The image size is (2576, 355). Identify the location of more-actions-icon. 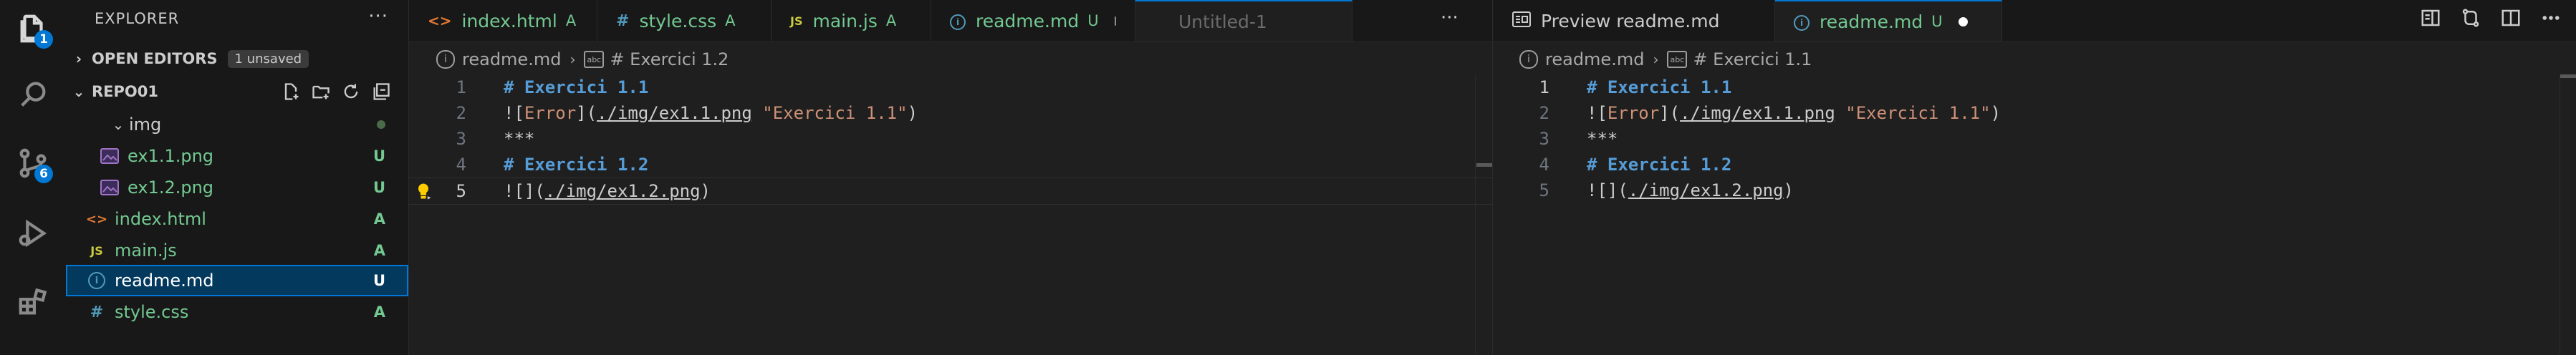
(2551, 18).